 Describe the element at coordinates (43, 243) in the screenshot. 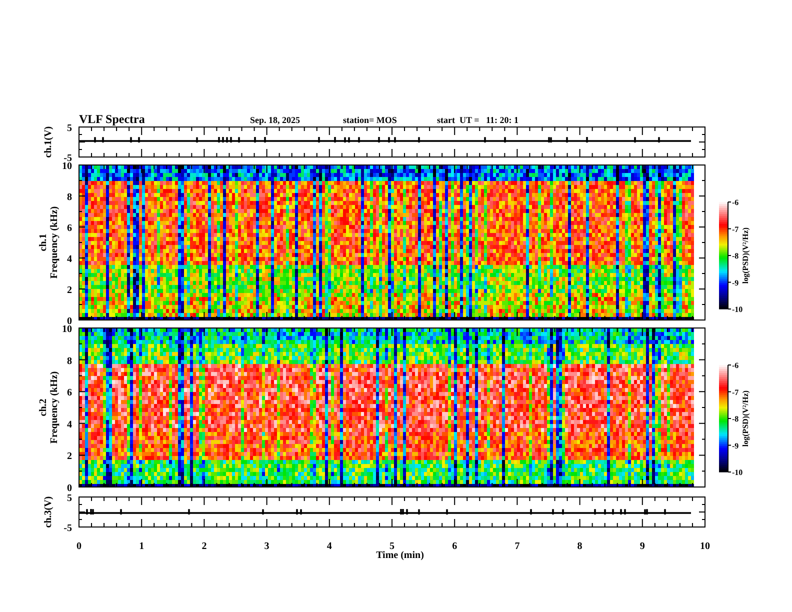

I see `channel-label: ch.1` at that location.